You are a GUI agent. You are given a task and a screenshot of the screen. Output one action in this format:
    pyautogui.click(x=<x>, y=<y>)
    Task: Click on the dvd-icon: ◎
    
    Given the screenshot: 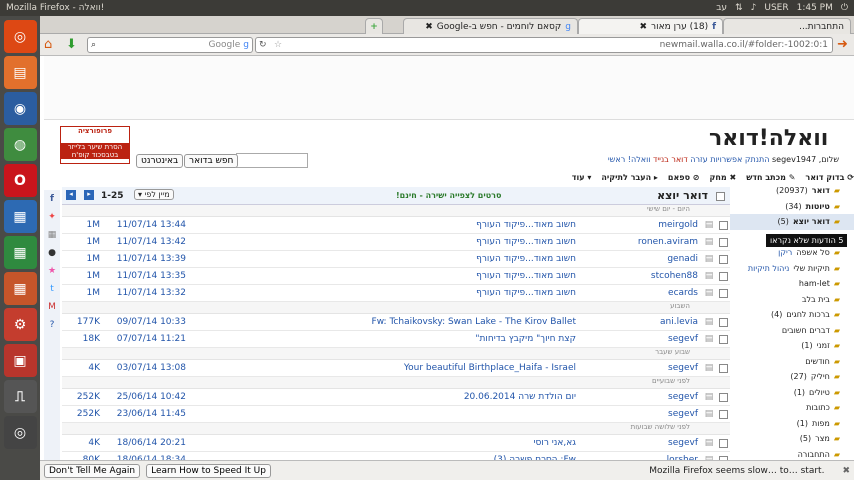 What is the action you would take?
    pyautogui.click(x=20, y=432)
    